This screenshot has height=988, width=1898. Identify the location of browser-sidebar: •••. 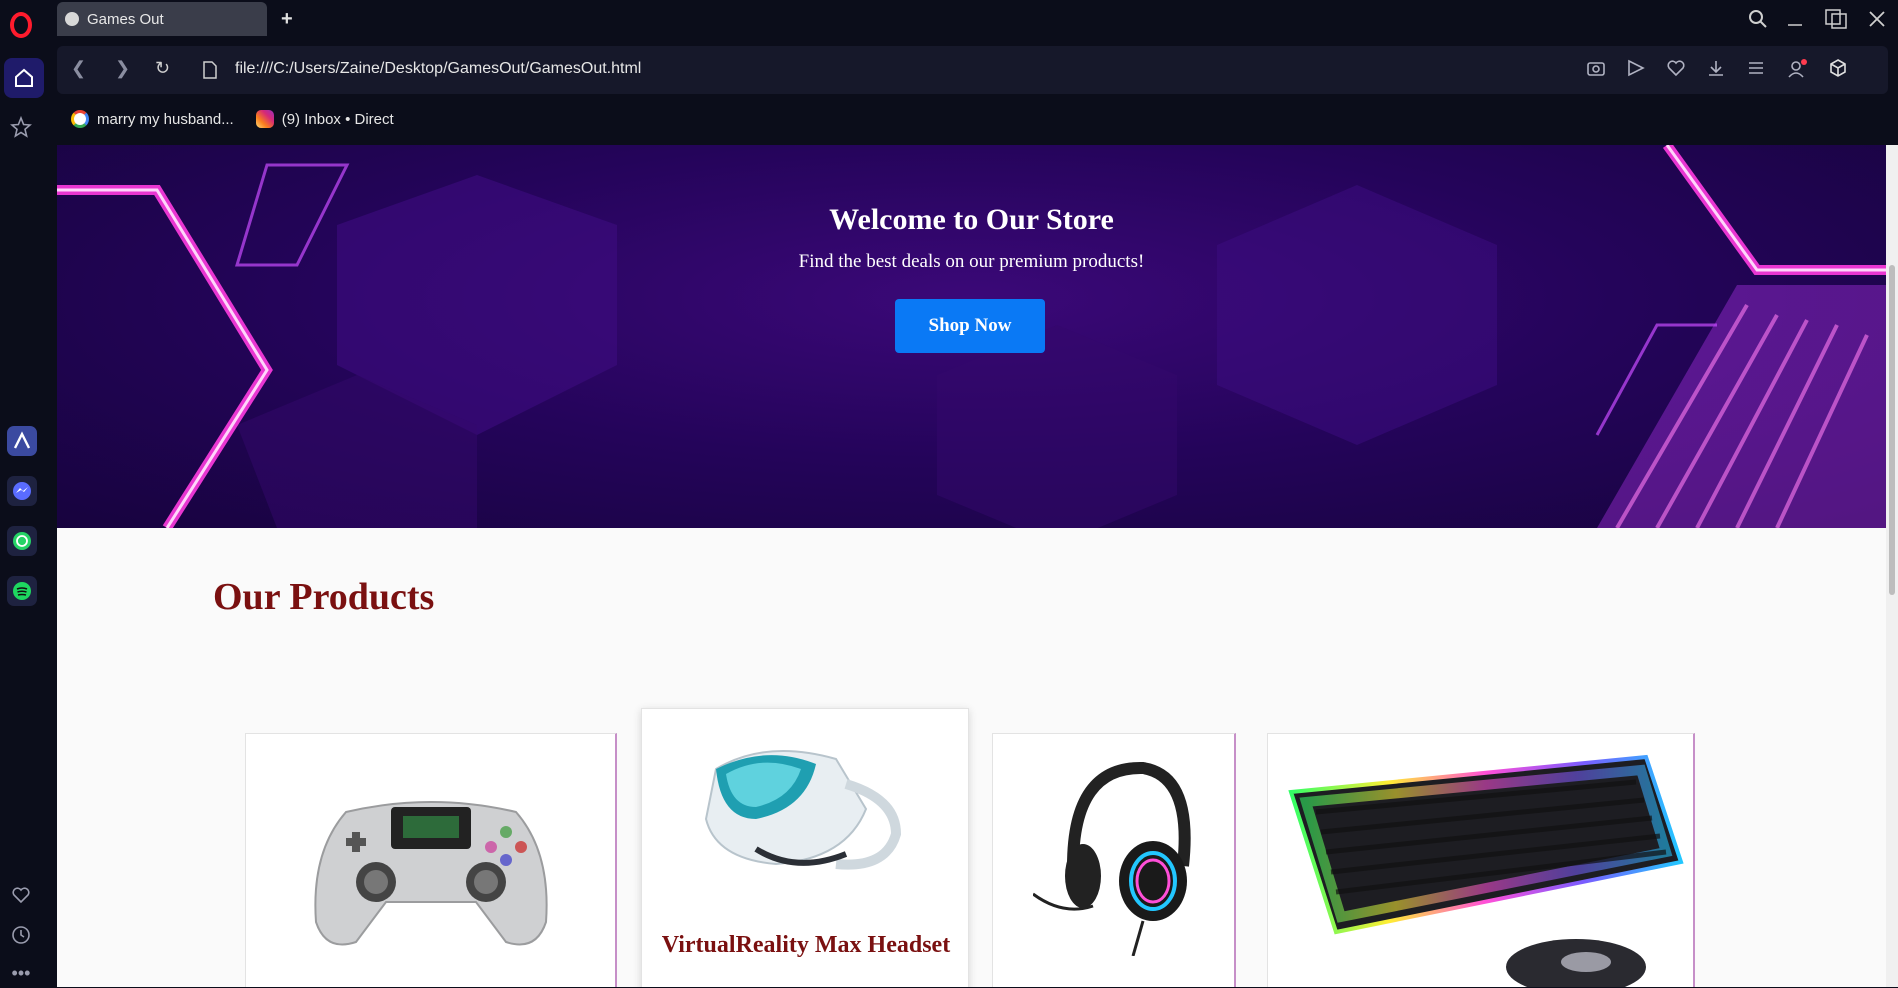
(28, 493).